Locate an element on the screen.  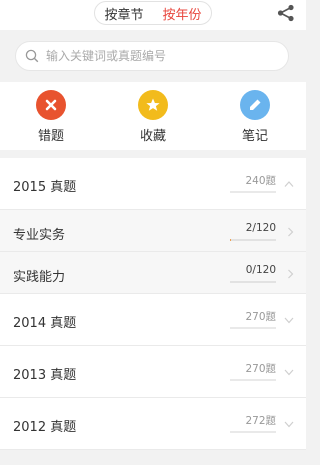
year-title: 2015 真题 is located at coordinates (45, 187).